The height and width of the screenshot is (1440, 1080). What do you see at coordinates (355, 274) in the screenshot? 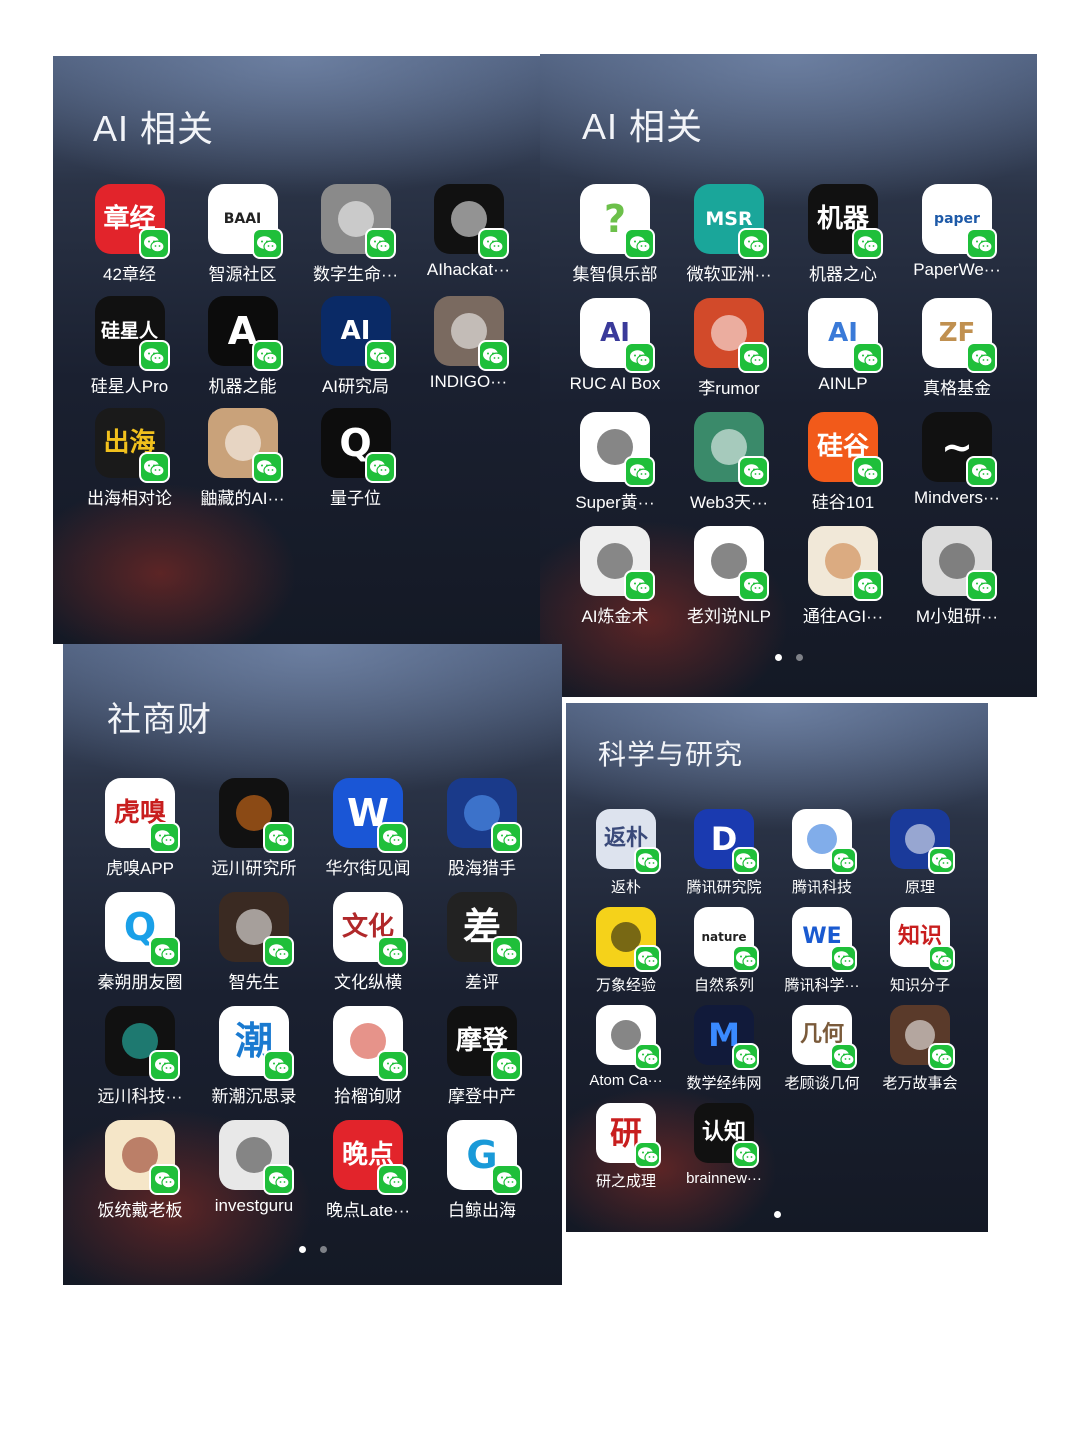
I see `app-label: 数字生命···` at bounding box center [355, 274].